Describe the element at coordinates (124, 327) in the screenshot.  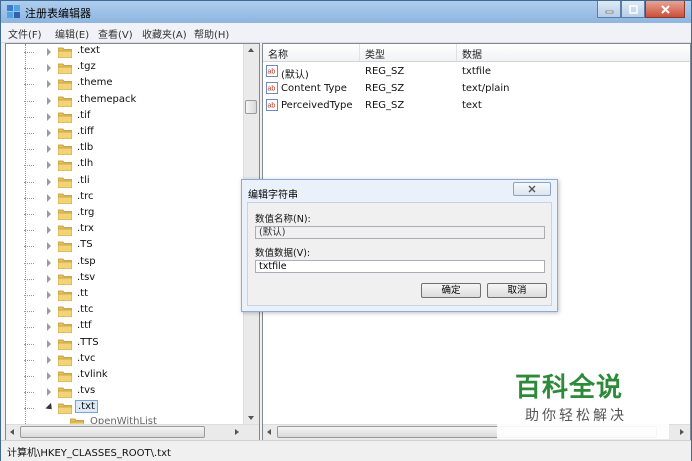
I see `tree-item: .ttf` at that location.